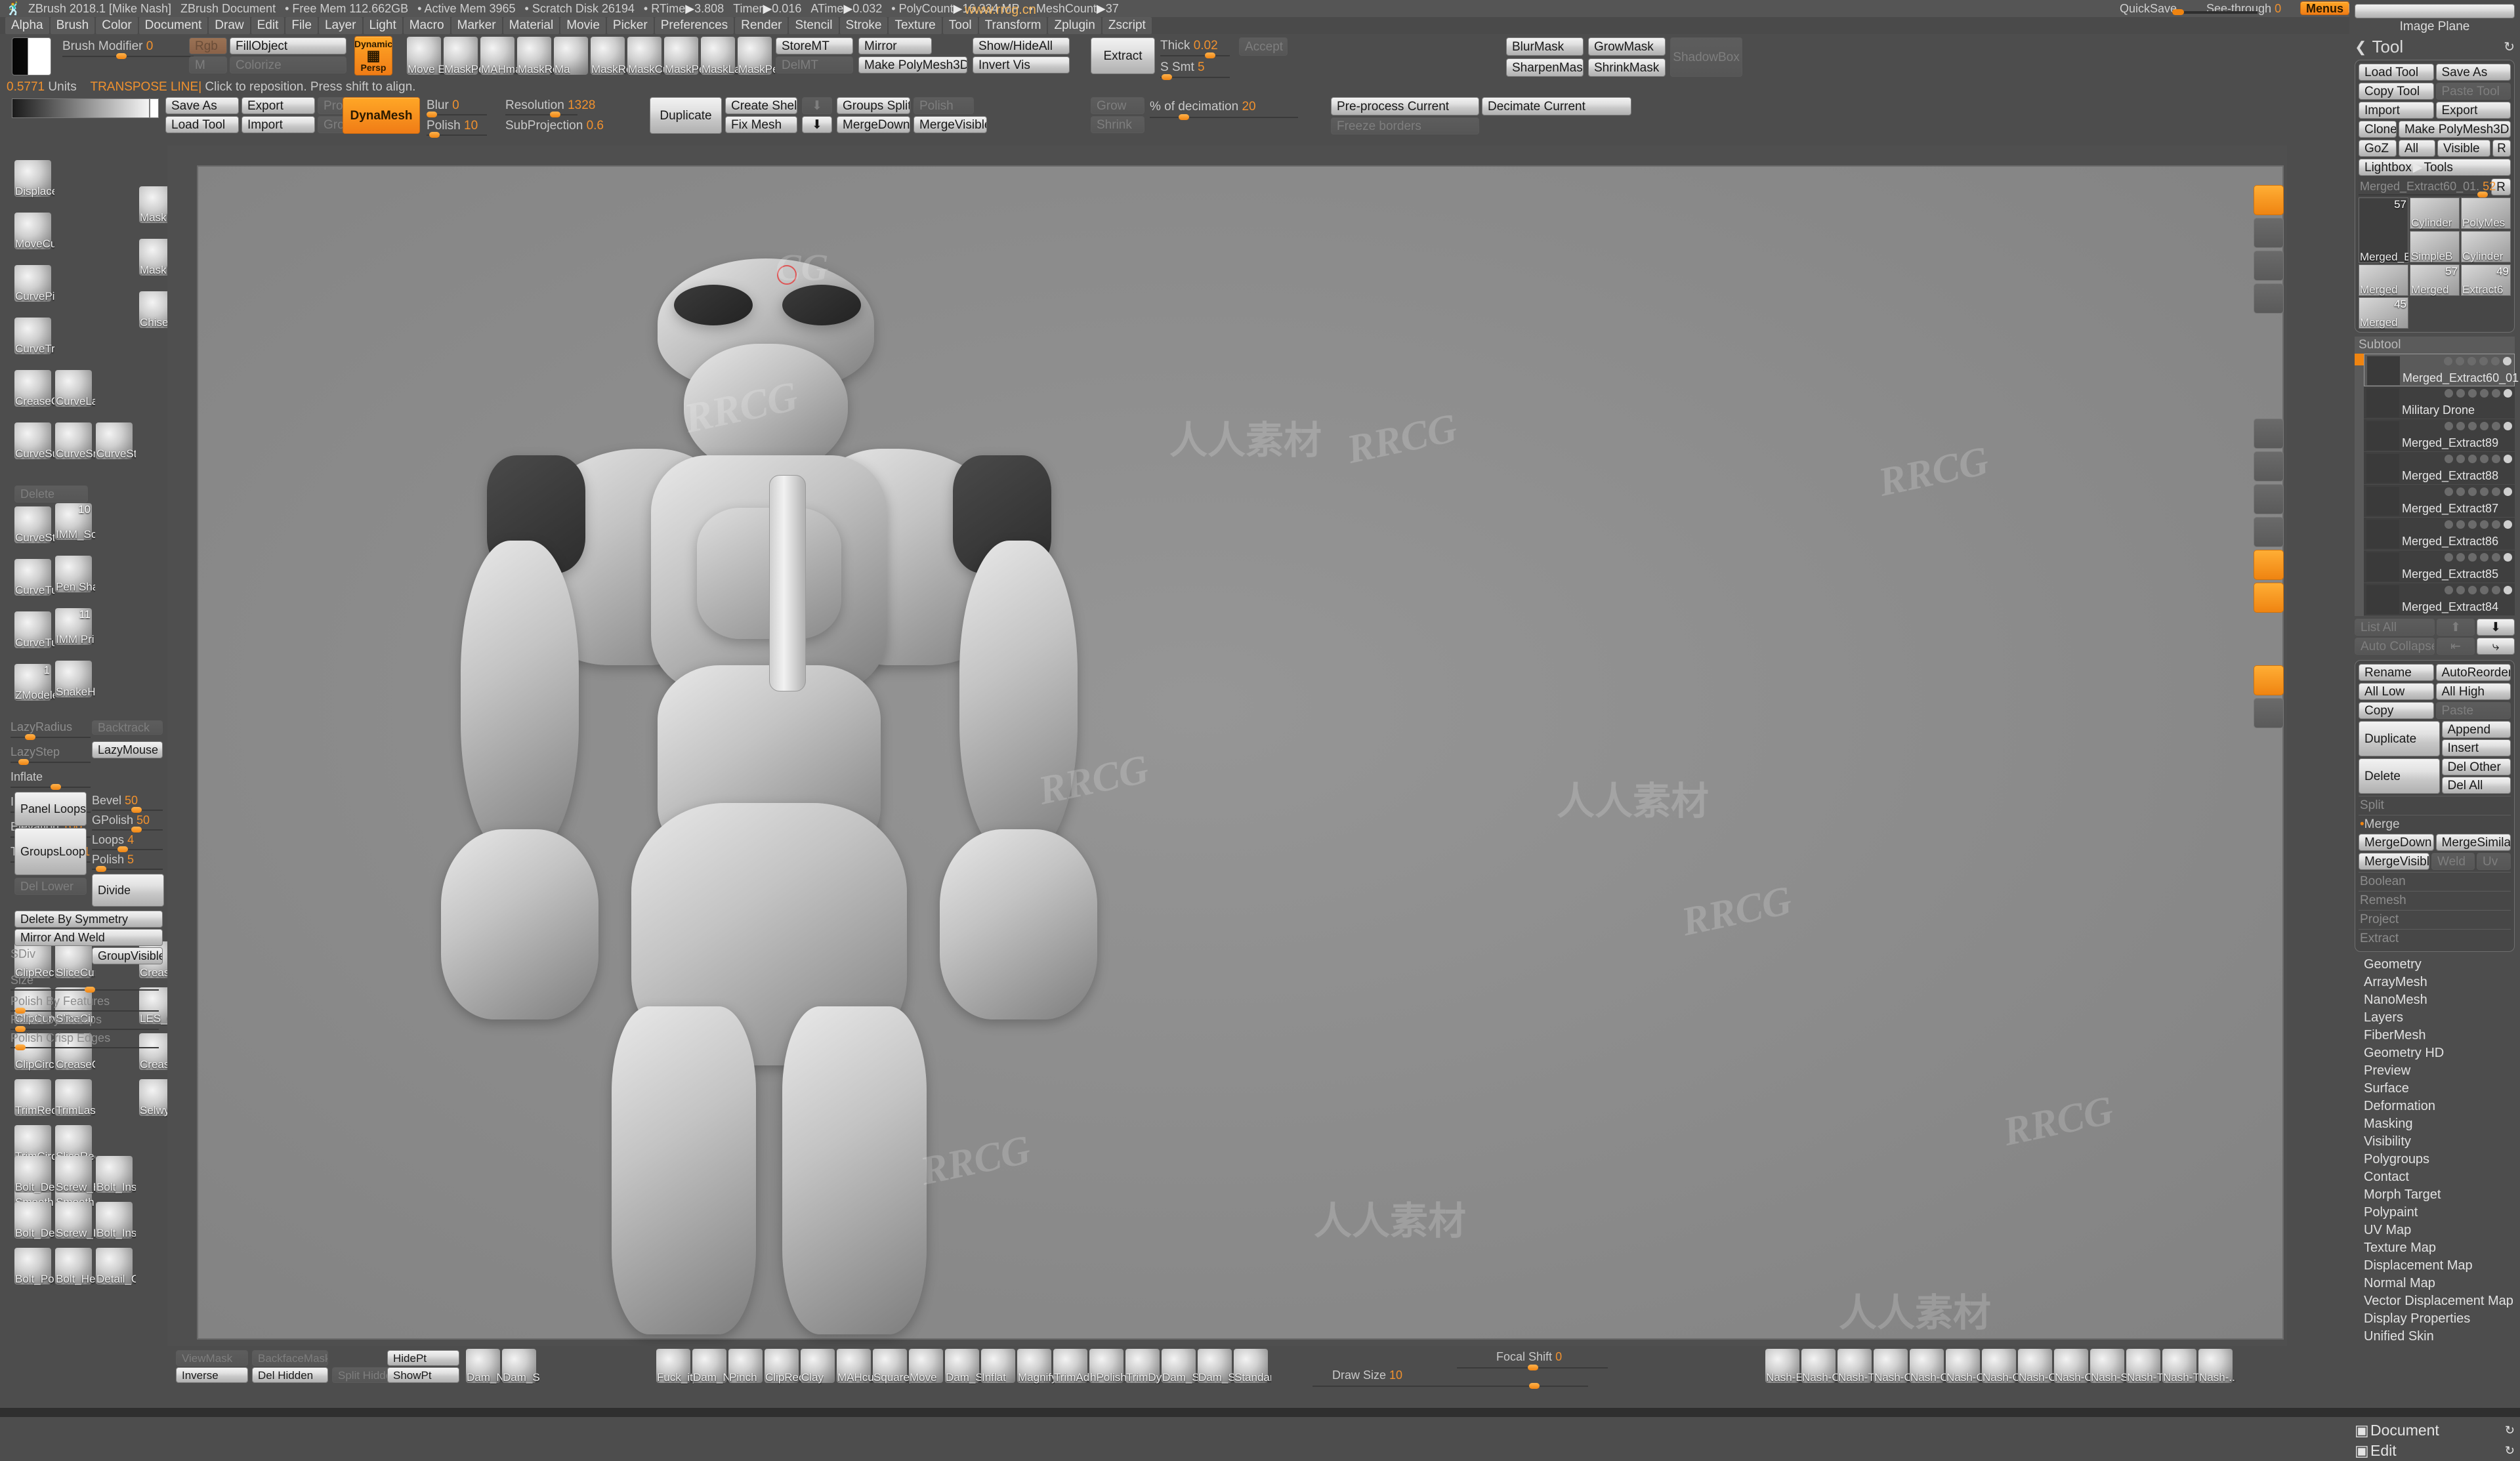 The width and height of the screenshot is (2520, 1461). Describe the element at coordinates (2435, 213) in the screenshot. I see `tool-thumb-1: Cylinder` at that location.